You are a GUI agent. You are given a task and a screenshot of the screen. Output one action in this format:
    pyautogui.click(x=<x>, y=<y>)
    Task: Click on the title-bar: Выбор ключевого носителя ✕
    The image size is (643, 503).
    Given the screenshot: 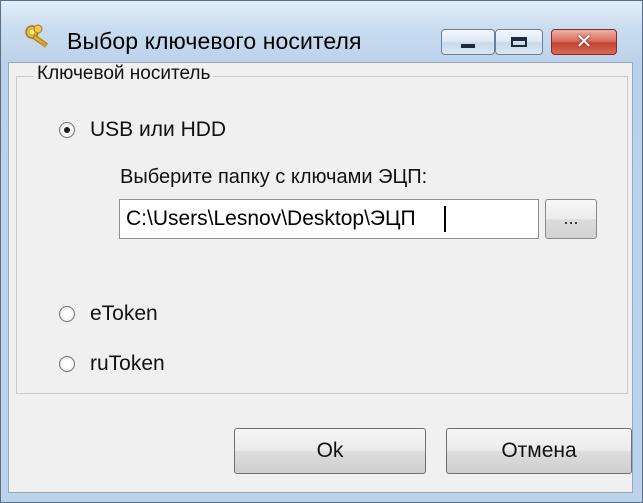 What is the action you would take?
    pyautogui.click(x=321, y=32)
    